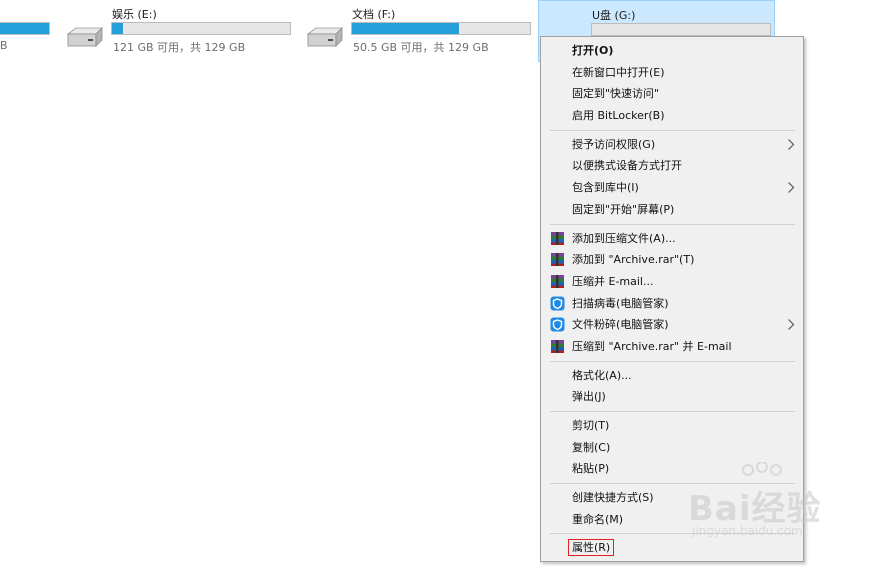  Describe the element at coordinates (614, 144) in the screenshot. I see `menu-item-label: 授予访问权限(G)` at that location.